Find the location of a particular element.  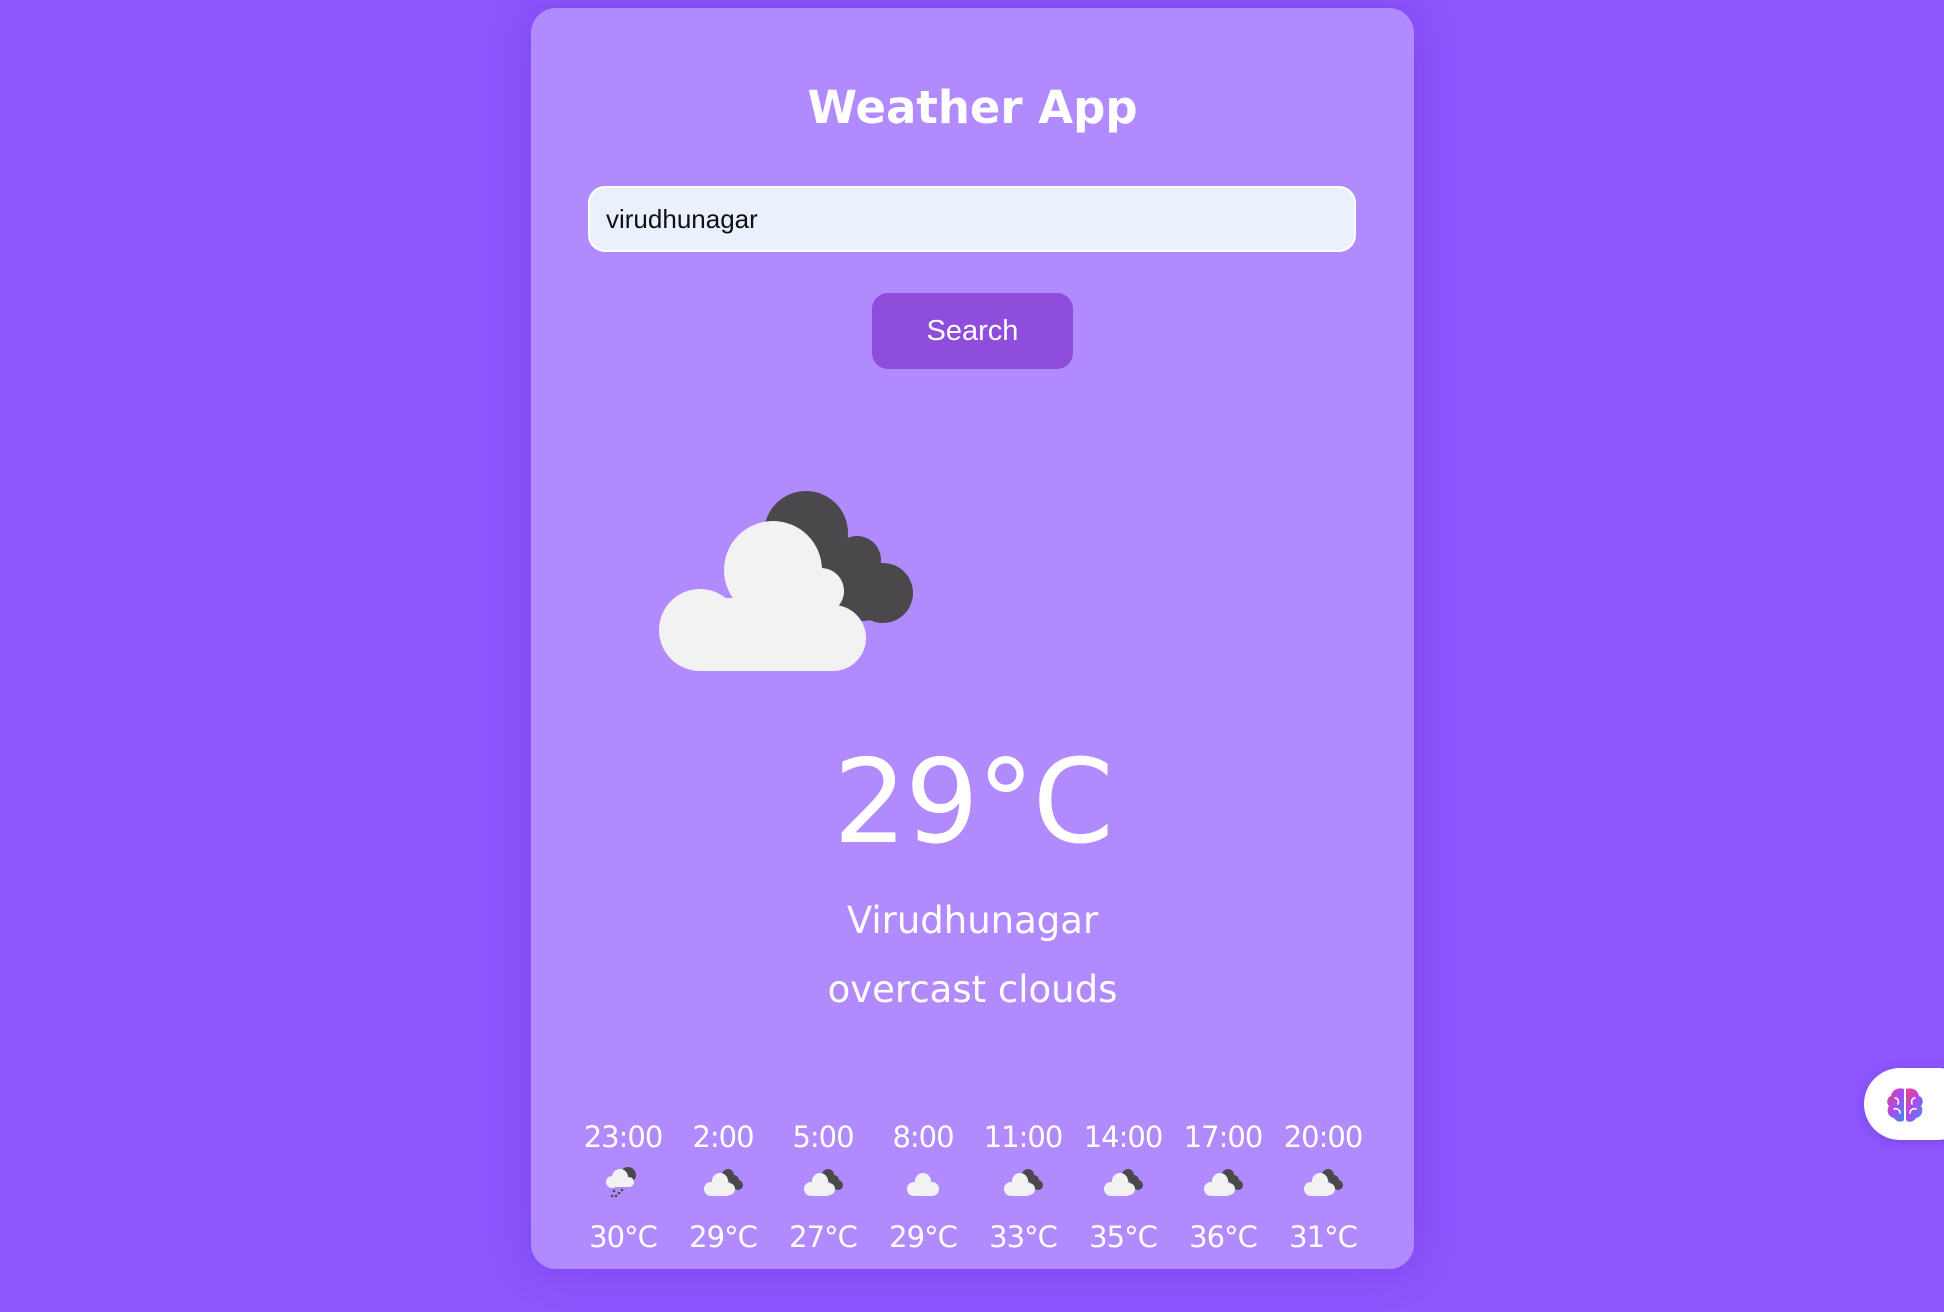

cloud-rain-icon is located at coordinates (621, 1182).